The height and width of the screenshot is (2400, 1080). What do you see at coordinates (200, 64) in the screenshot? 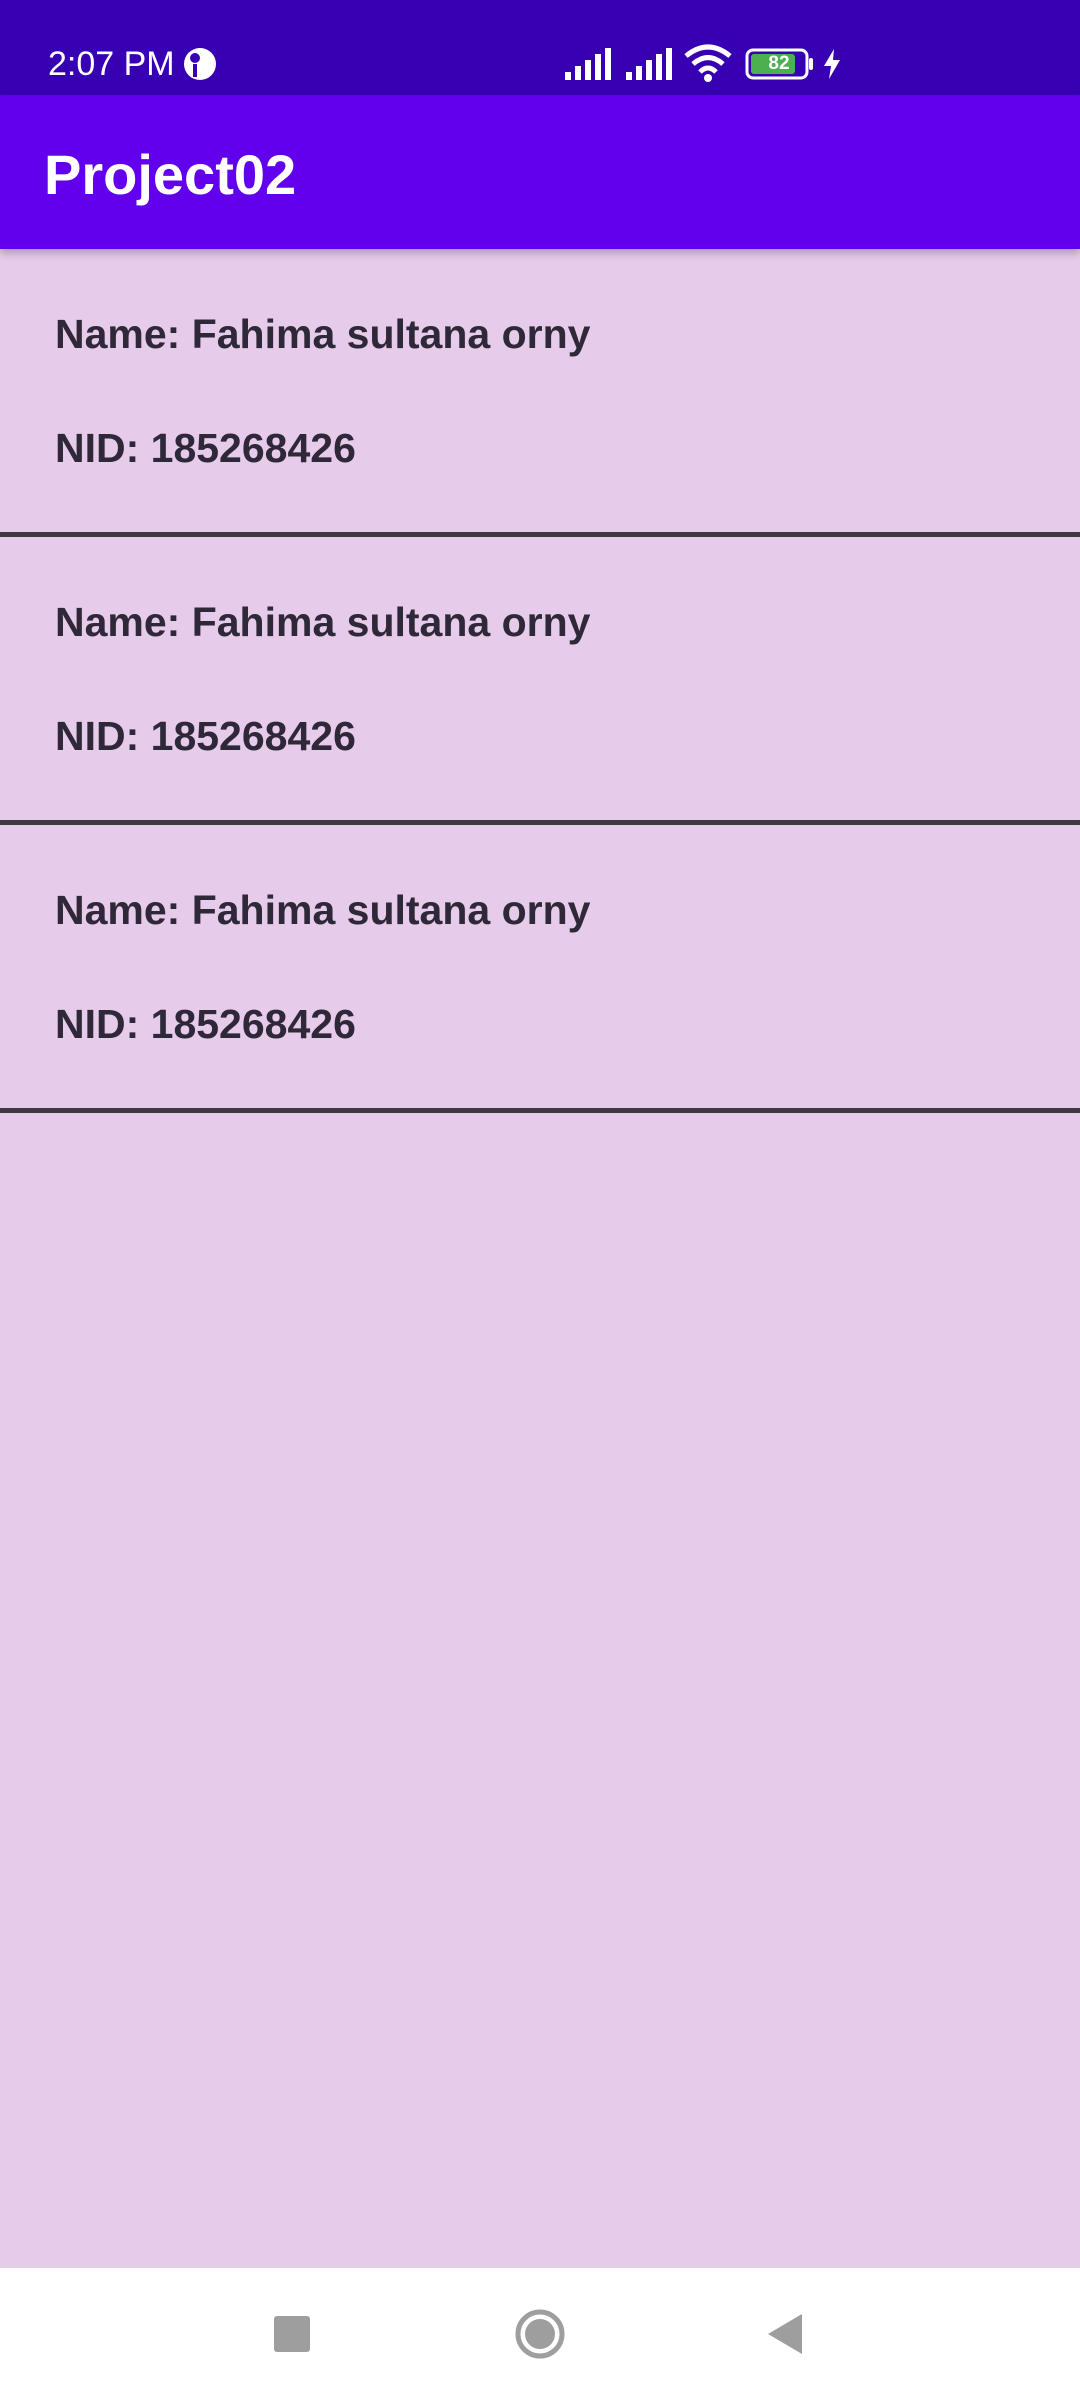
I see `app-notification-icon` at bounding box center [200, 64].